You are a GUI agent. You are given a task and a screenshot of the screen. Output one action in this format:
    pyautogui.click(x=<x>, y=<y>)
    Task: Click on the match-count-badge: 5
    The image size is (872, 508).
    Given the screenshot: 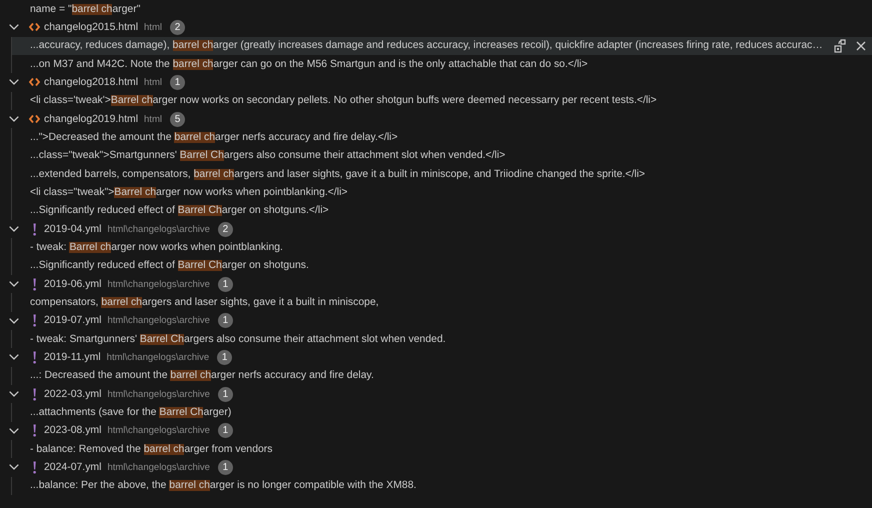 What is the action you would take?
    pyautogui.click(x=177, y=119)
    